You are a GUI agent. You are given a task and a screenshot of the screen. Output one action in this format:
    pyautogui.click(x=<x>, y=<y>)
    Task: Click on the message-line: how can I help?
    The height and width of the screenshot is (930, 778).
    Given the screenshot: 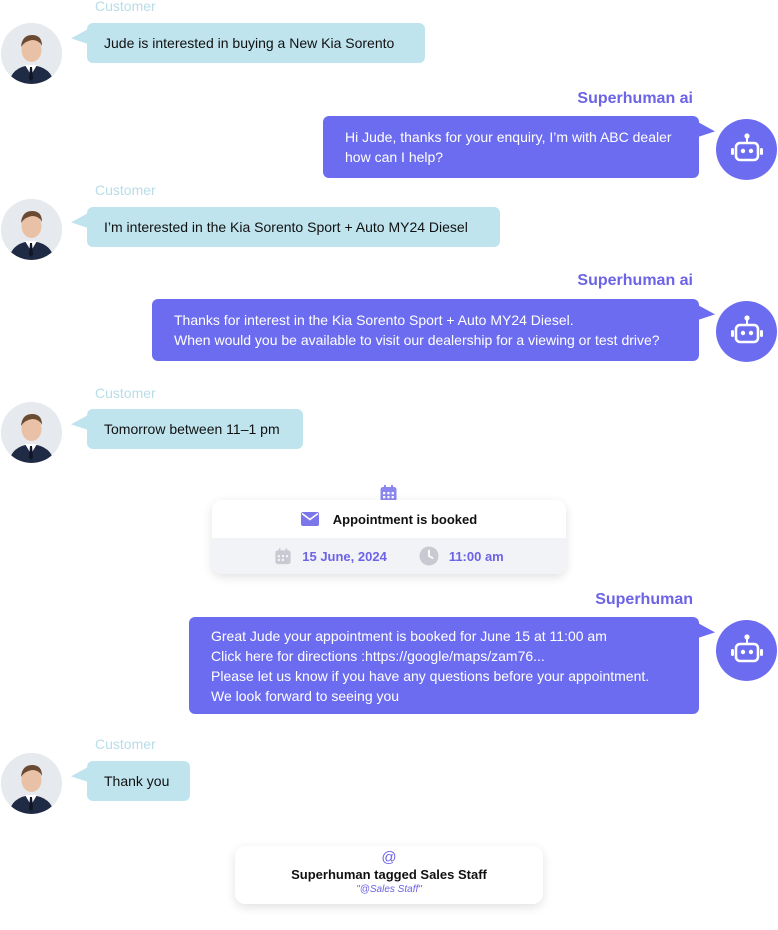 What is the action you would take?
    pyautogui.click(x=394, y=157)
    